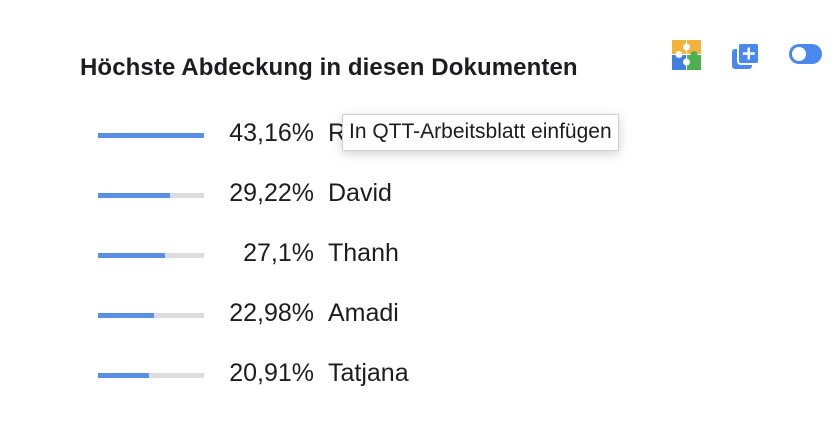 The height and width of the screenshot is (425, 839). Describe the element at coordinates (419, 374) in the screenshot. I see `list-item: 20,91% Tatjana` at that location.